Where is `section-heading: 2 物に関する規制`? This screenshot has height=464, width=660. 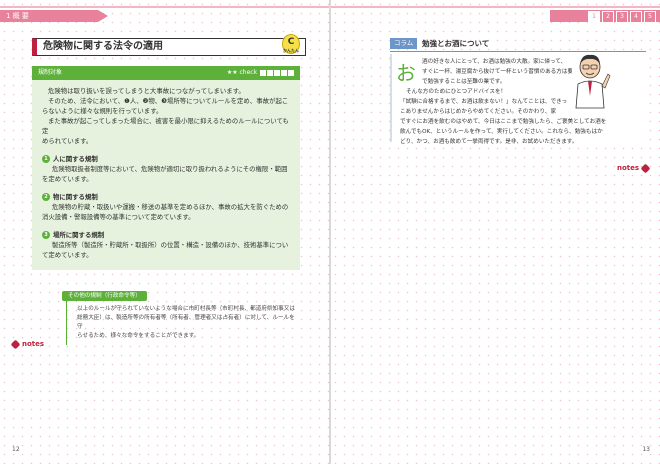
section-heading: 2 物に関する規制 is located at coordinates (166, 197).